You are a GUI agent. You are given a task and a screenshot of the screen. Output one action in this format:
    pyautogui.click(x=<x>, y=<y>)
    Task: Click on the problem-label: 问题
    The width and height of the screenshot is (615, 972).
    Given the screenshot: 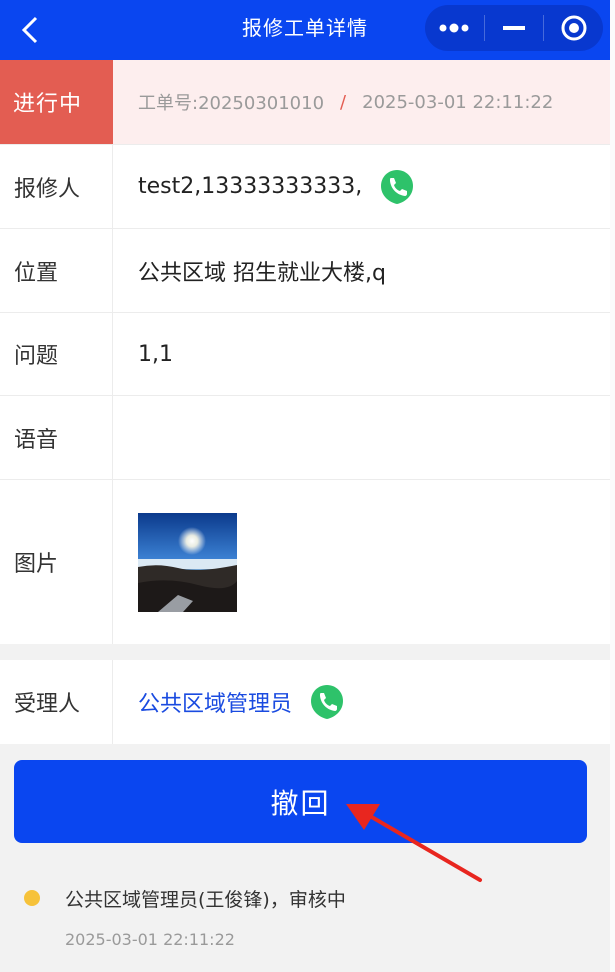 What is the action you would take?
    pyautogui.click(x=56, y=354)
    